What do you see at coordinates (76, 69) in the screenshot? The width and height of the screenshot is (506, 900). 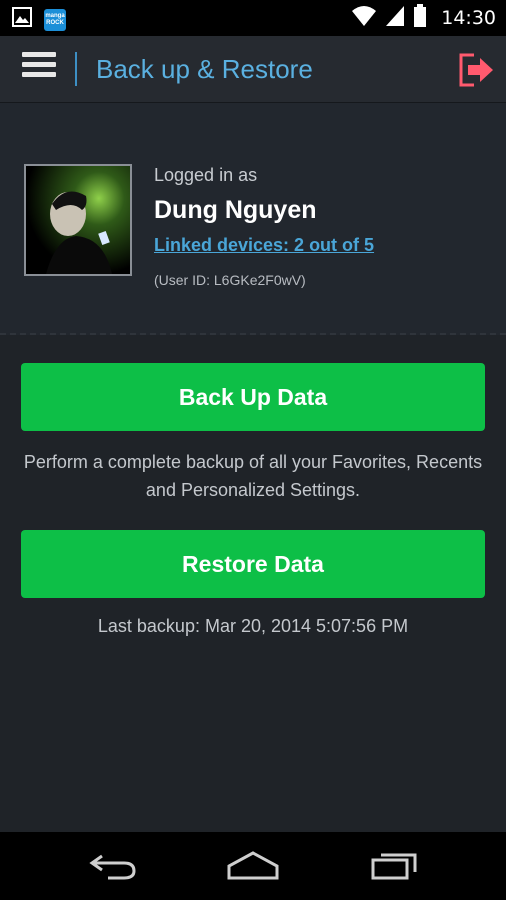 I see `app-bar-divider` at bounding box center [76, 69].